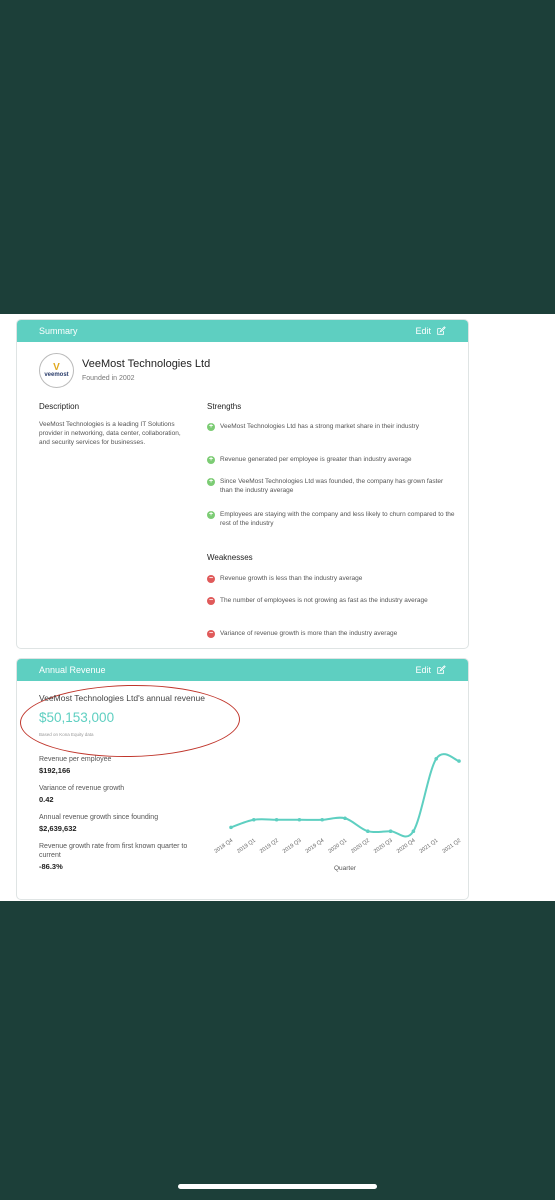 The width and height of the screenshot is (555, 1200). What do you see at coordinates (51, 866) in the screenshot?
I see `metric-value: -86.3%` at bounding box center [51, 866].